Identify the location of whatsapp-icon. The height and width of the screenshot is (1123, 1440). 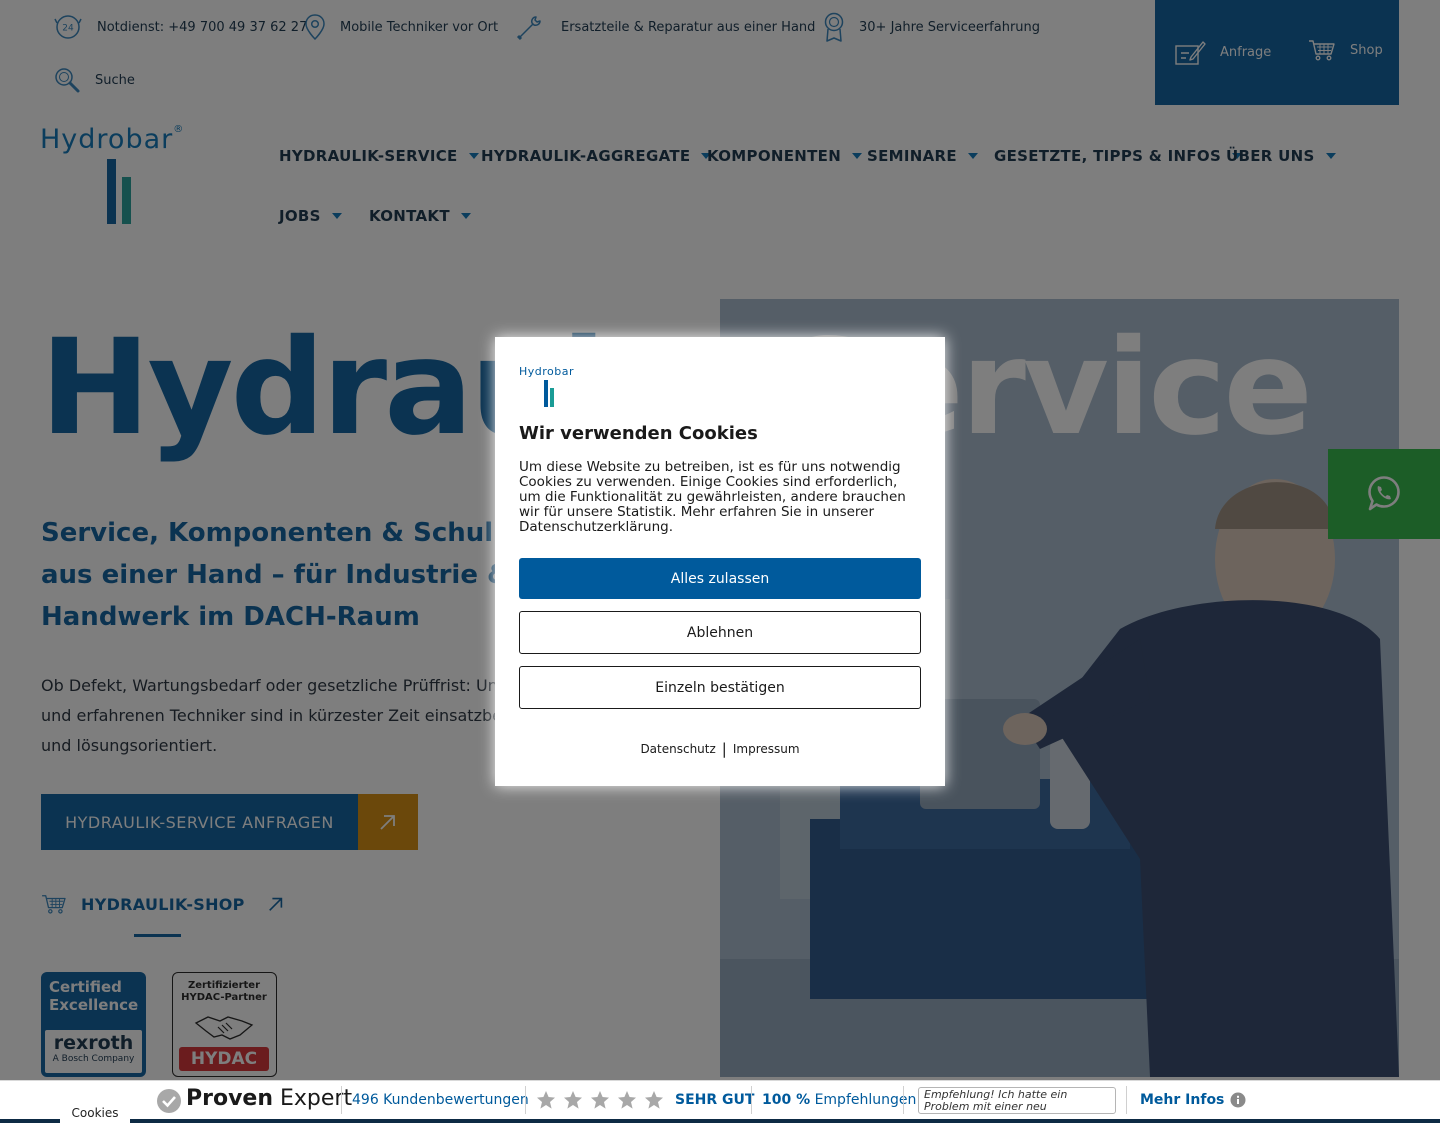
(1384, 493).